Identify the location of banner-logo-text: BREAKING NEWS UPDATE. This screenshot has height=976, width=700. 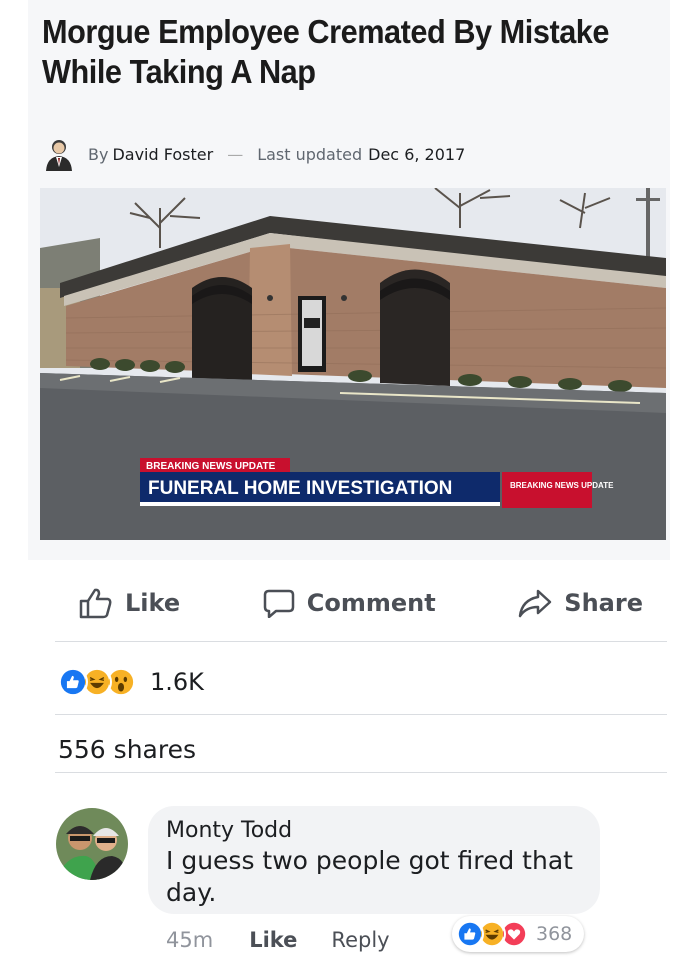
(562, 485).